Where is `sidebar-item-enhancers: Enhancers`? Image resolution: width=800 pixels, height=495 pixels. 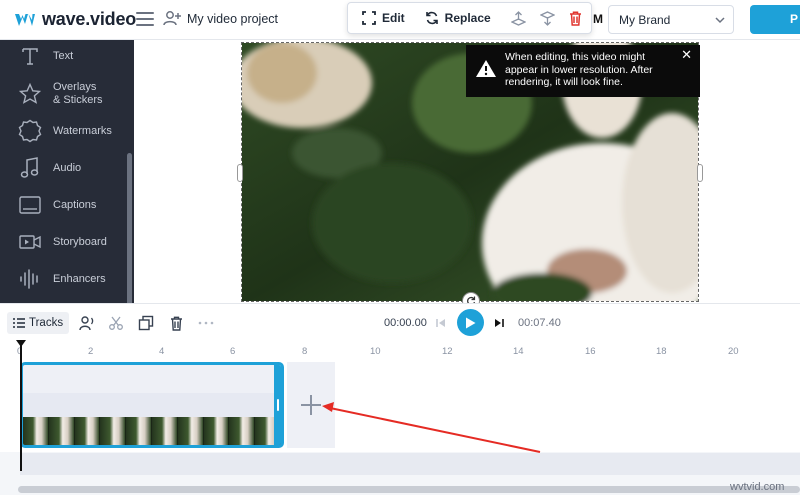
sidebar-item-enhancers: Enhancers is located at coordinates (64, 279).